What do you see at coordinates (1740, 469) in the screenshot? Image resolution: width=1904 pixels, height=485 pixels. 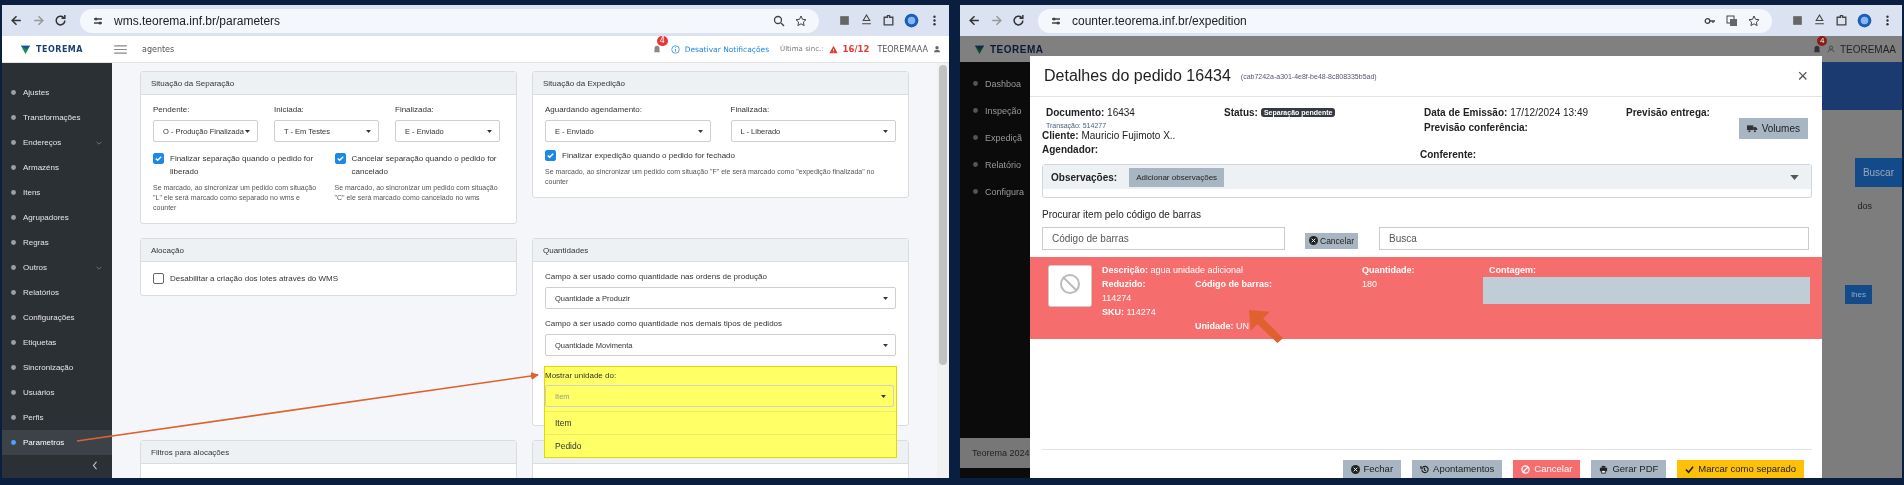 I see `footer-button: Marcar como separado` at bounding box center [1740, 469].